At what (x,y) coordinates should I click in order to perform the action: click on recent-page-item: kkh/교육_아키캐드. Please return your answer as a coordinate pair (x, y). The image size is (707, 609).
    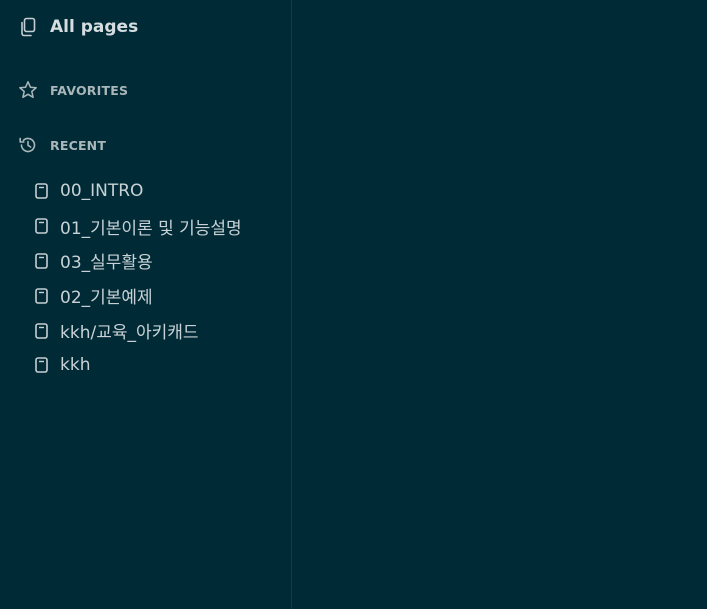
    Looking at the image, I should click on (138, 330).